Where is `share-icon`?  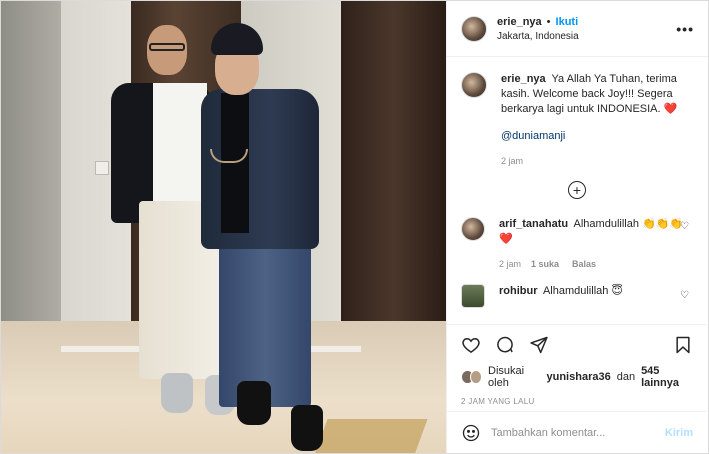
share-icon is located at coordinates (539, 345).